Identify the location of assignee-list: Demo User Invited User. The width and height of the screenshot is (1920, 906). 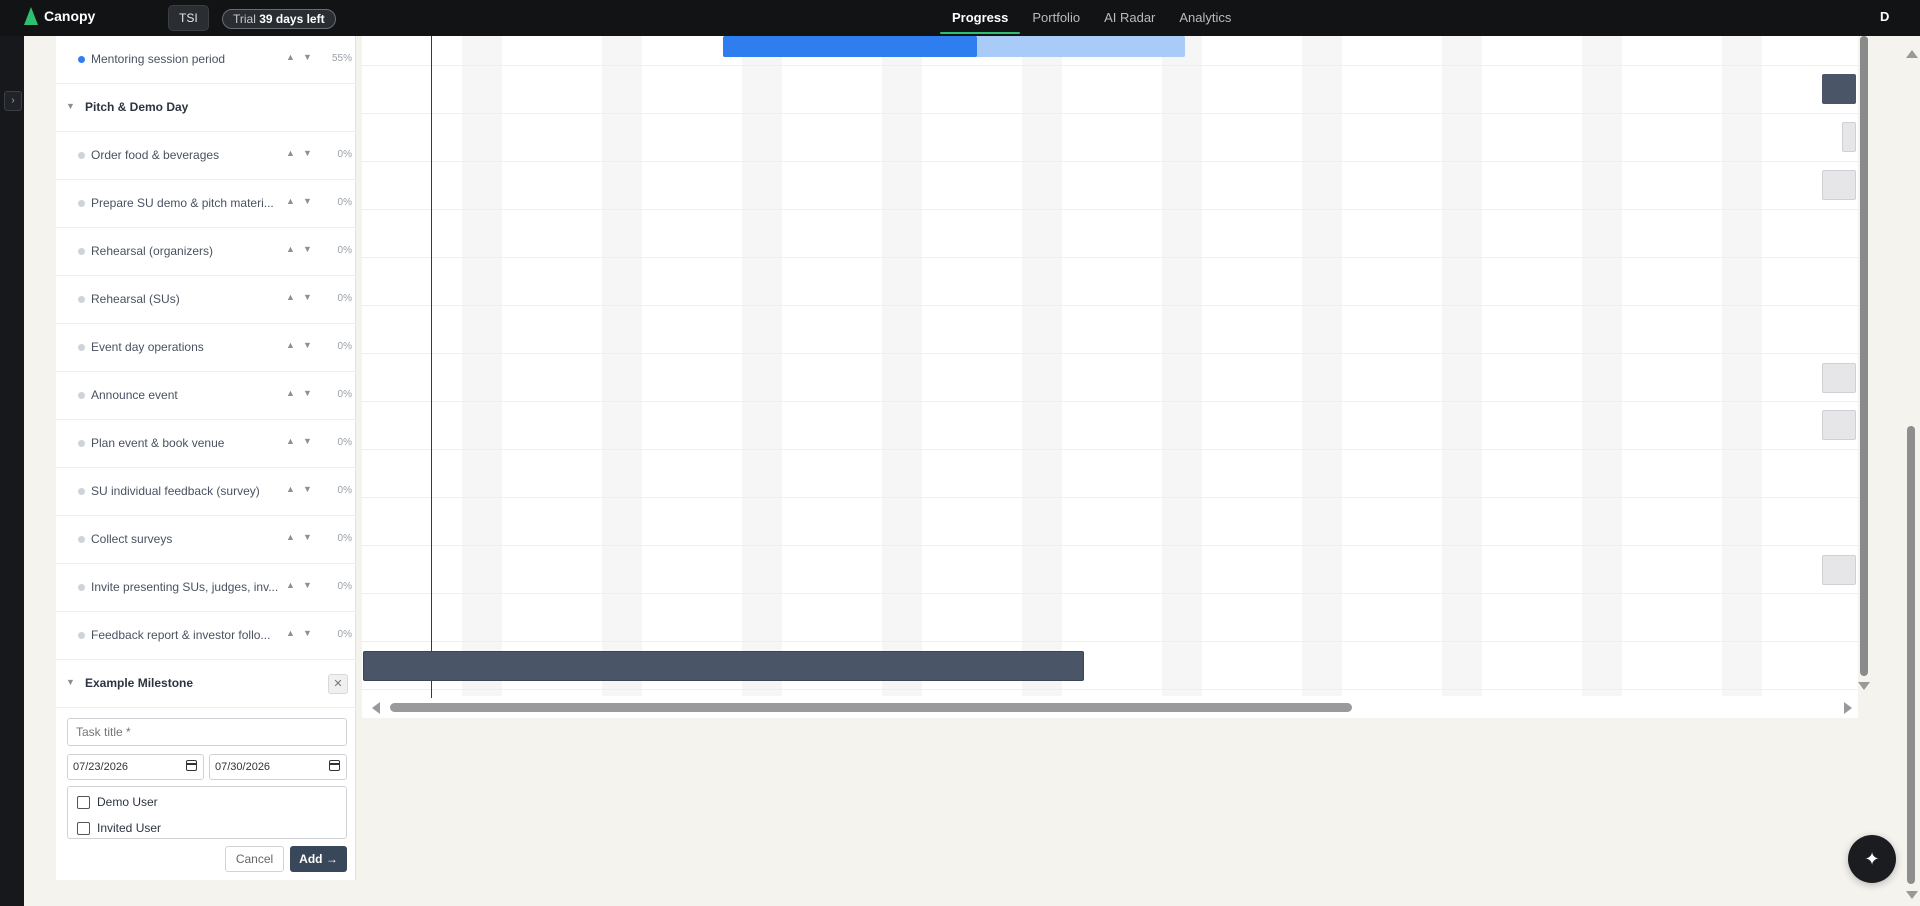
(207, 812).